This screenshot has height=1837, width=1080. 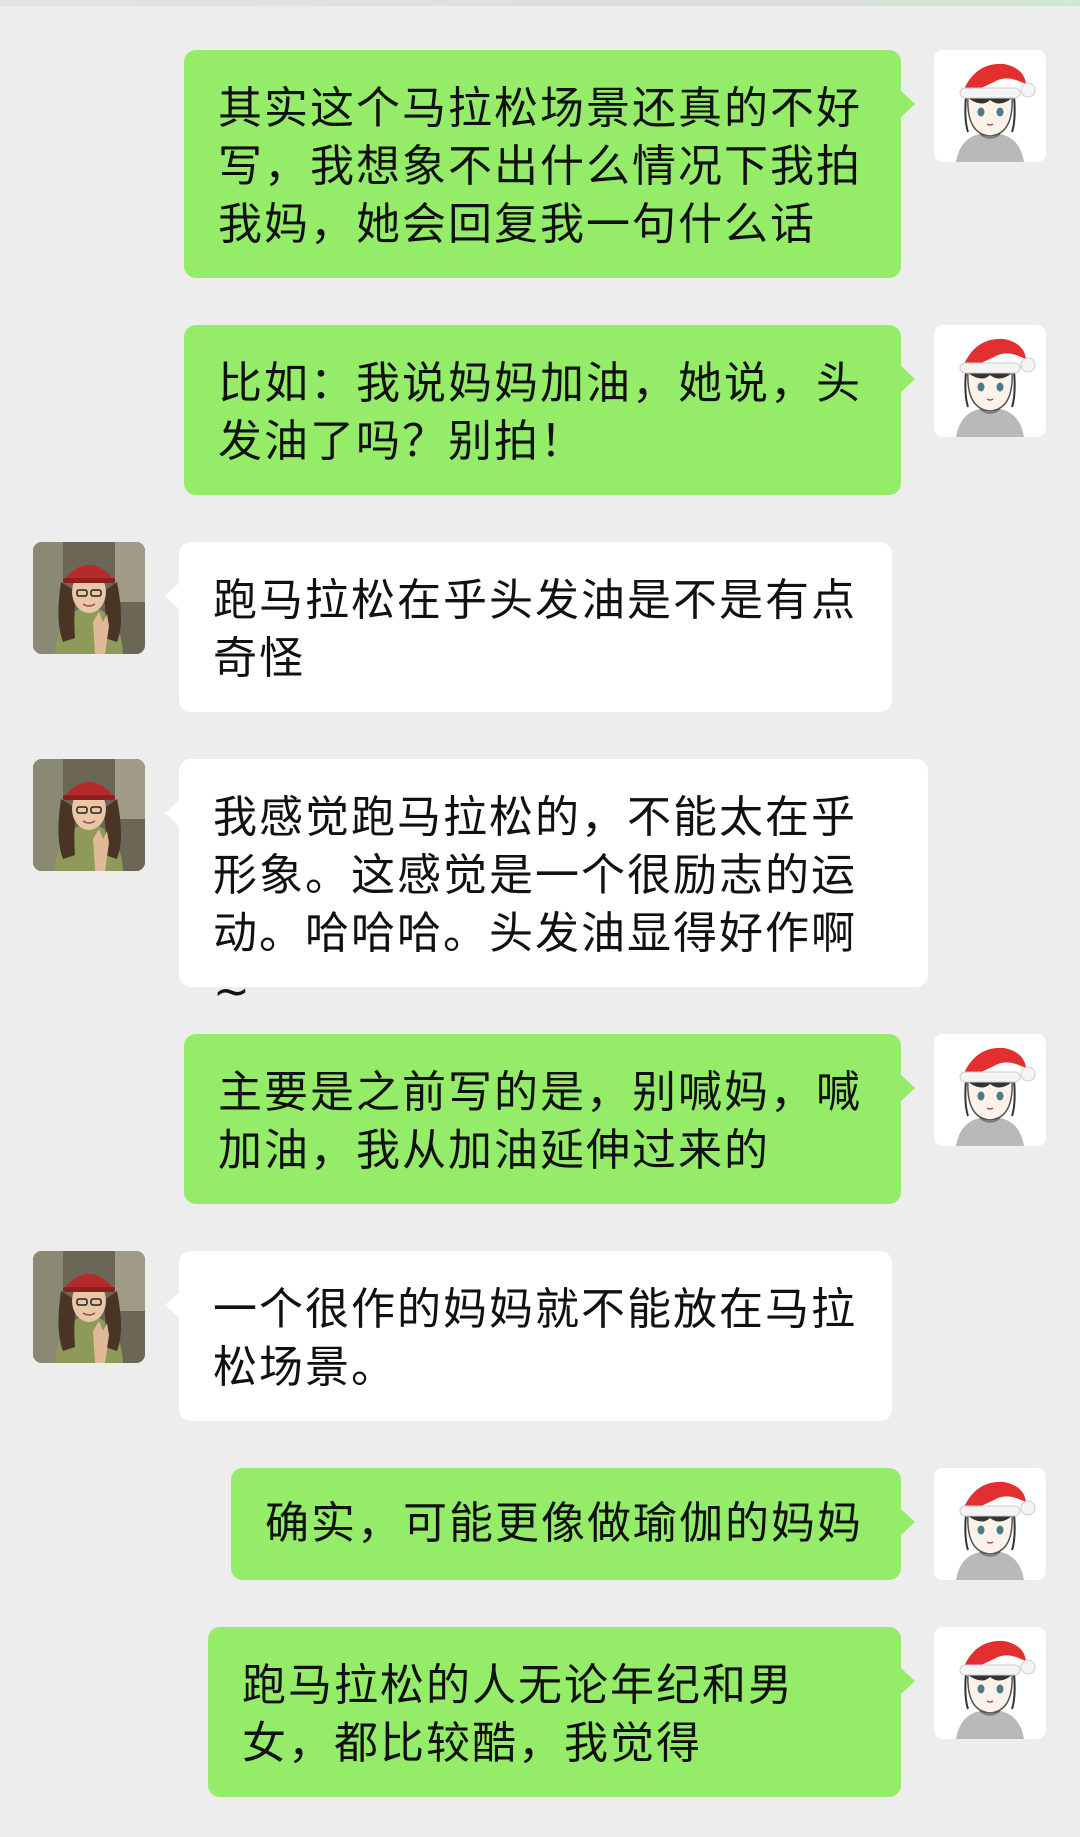 I want to click on message-text: 比如：我说妈妈加油，她说，头发油了吗？别拍！, so click(x=540, y=412).